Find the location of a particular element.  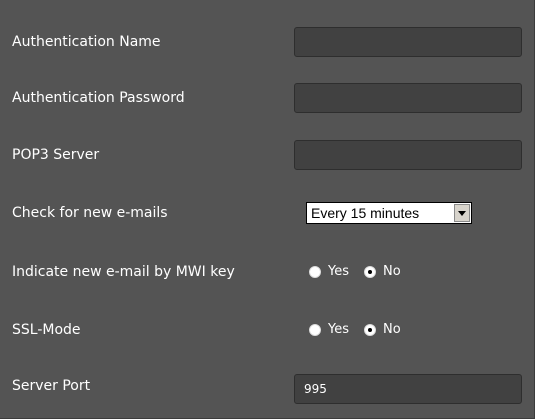

row-ssl-mode: SSL-Mode Yes No is located at coordinates (267, 321).